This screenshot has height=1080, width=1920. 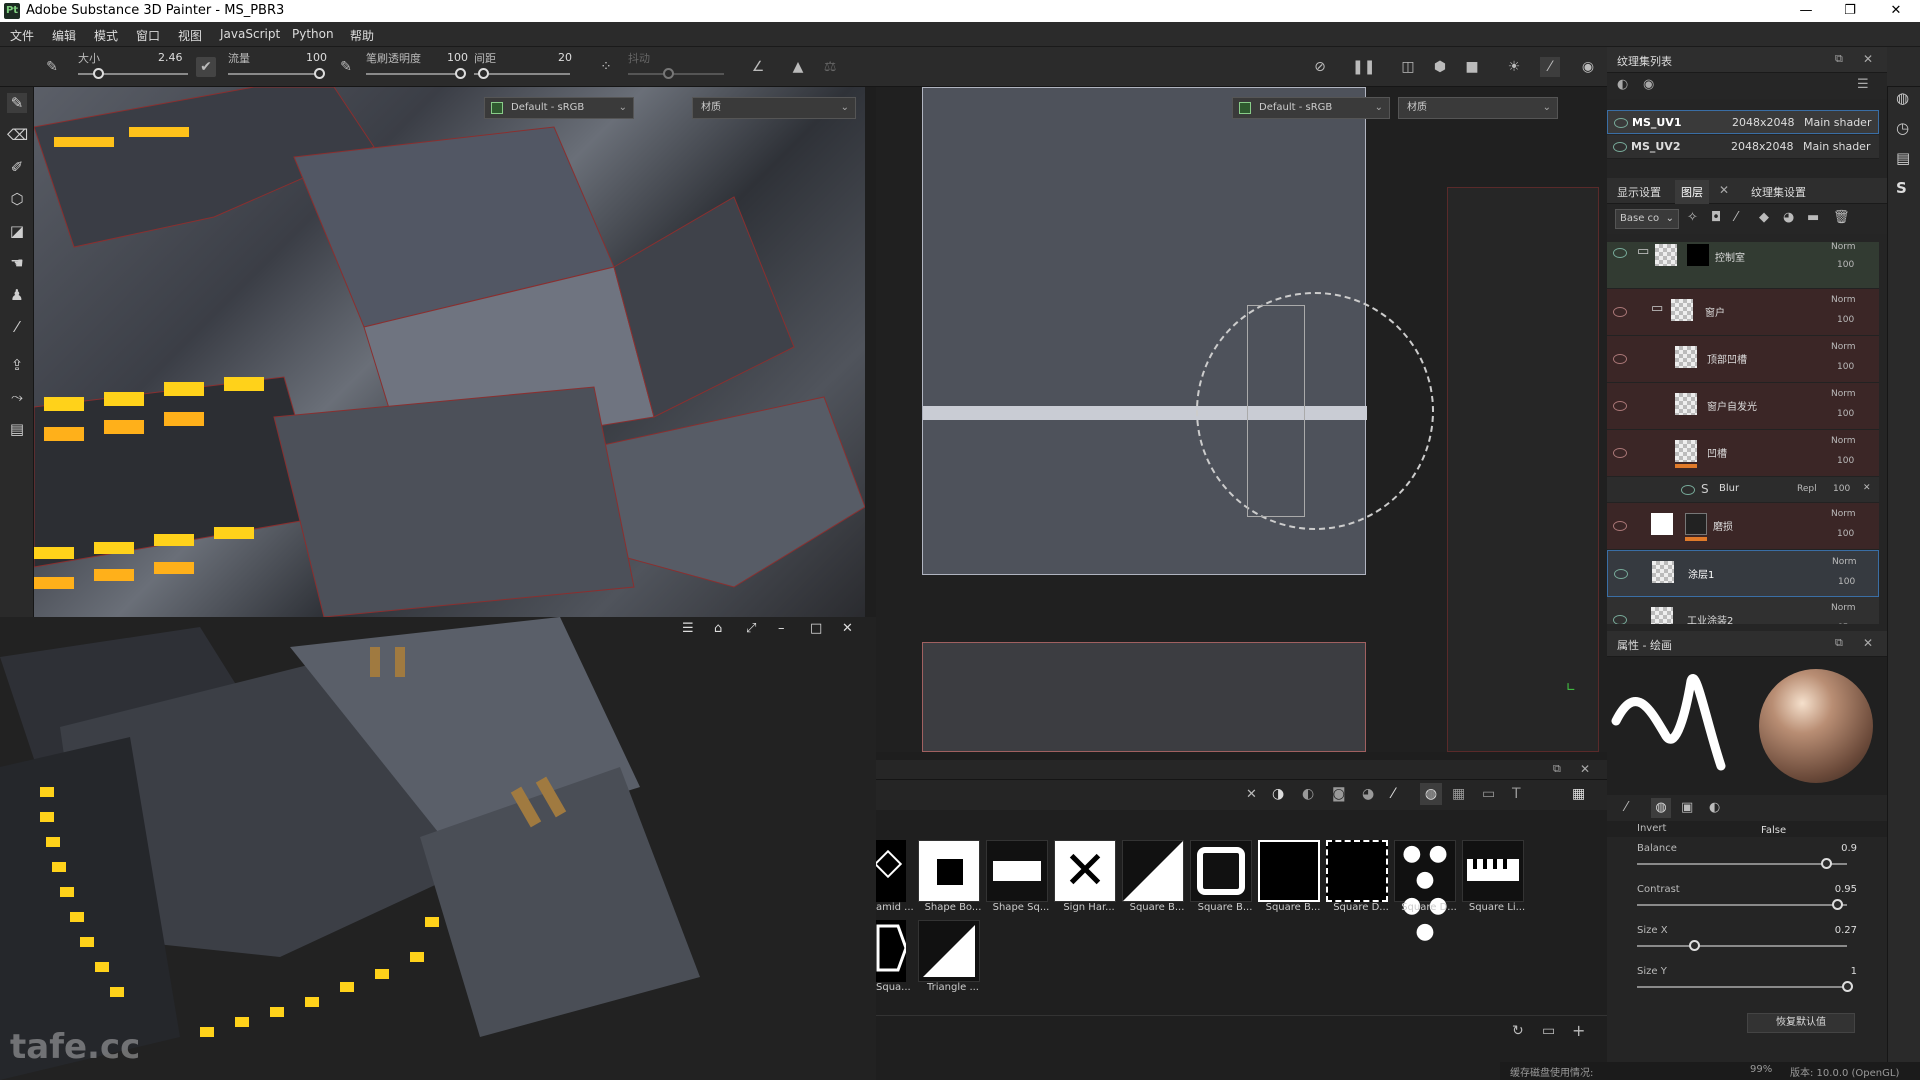 I want to click on remove-effect-icon: ✕, so click(x=1867, y=488).